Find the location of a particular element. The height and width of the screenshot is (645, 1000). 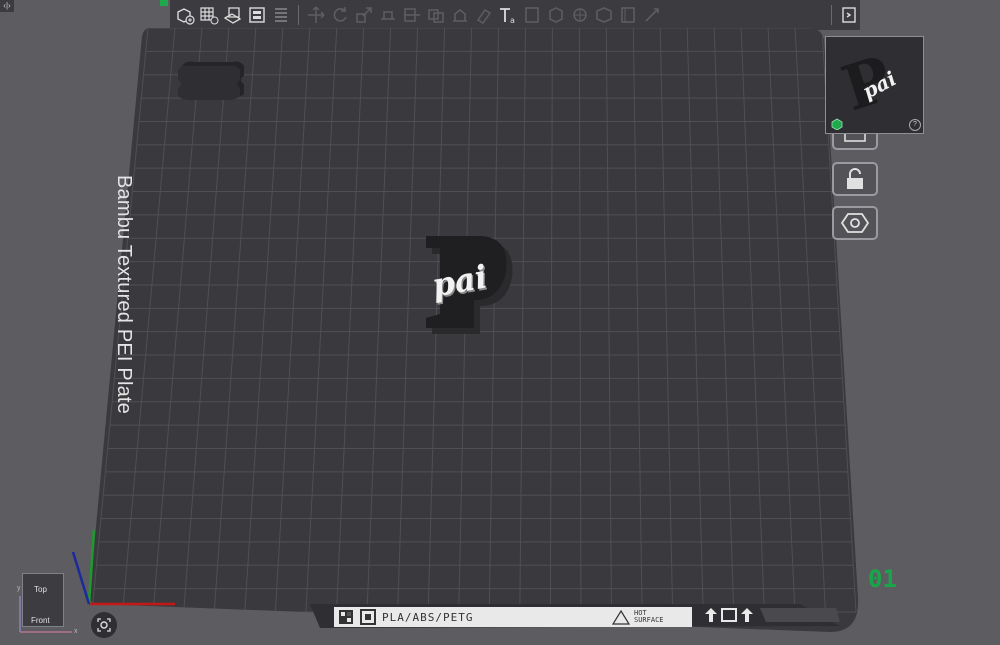

mini-axis-x: x is located at coordinates (76, 631).